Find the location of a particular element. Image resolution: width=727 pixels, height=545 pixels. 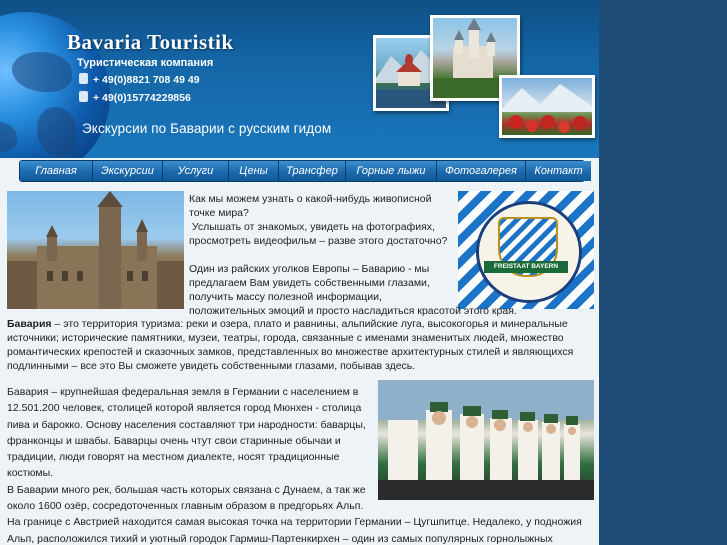

nav-item-contact: Контакт is located at coordinates (558, 171).